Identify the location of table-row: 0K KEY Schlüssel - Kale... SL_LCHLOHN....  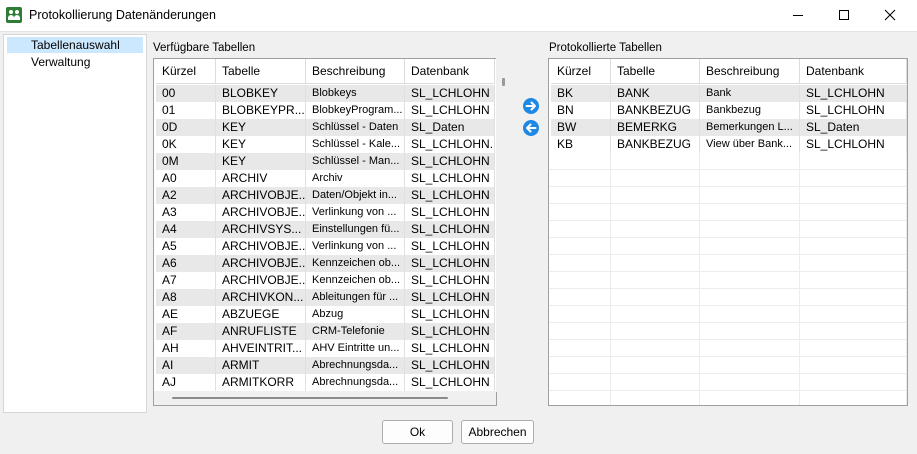
(324, 144).